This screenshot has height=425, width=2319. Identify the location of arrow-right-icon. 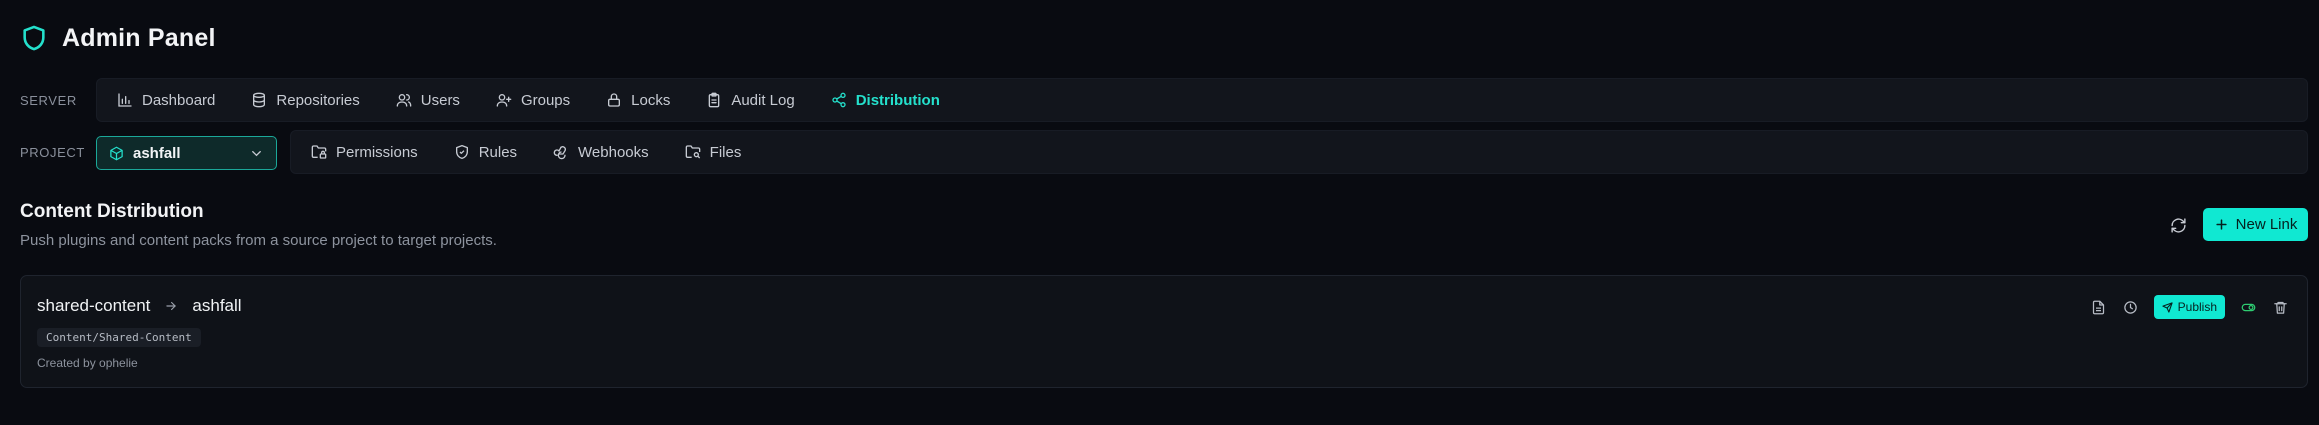
(171, 306).